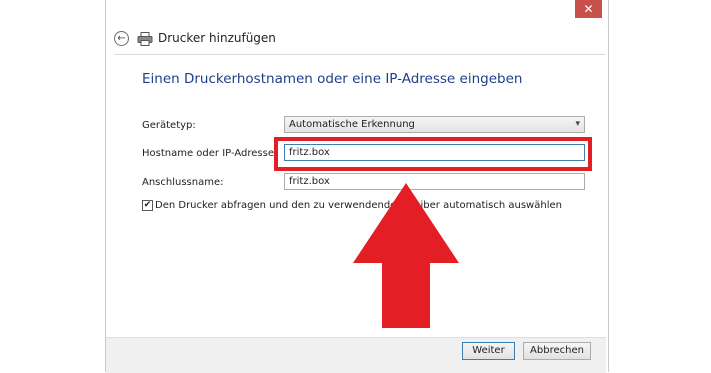  Describe the element at coordinates (309, 181) in the screenshot. I see `port-name-value: fritz.box` at that location.